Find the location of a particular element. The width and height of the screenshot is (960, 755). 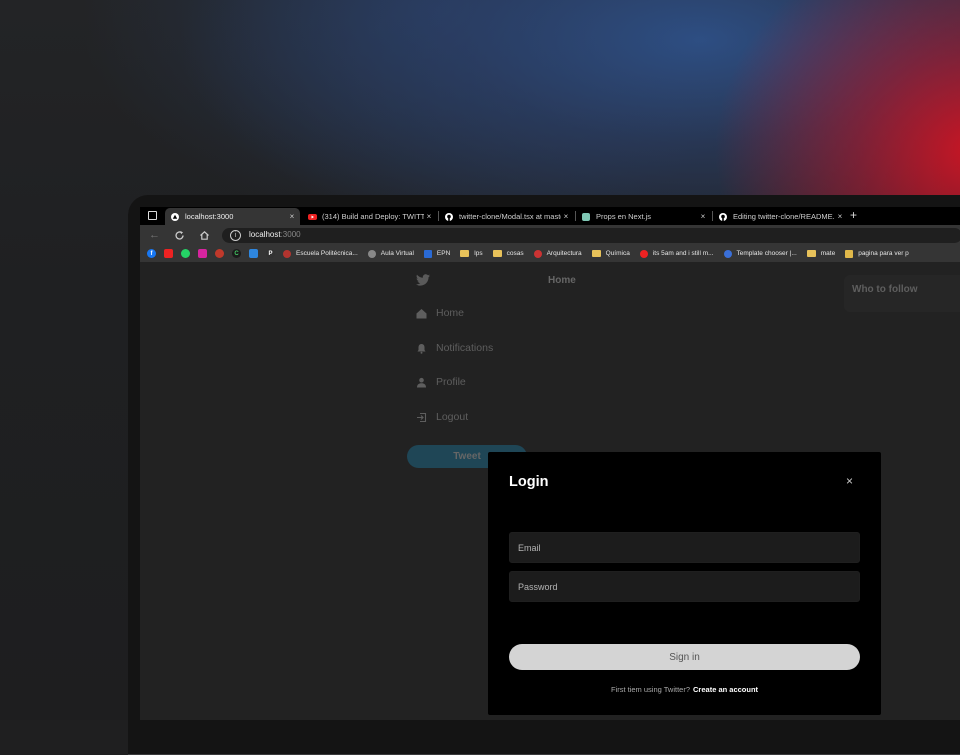

pinterest-icon is located at coordinates (219, 253).